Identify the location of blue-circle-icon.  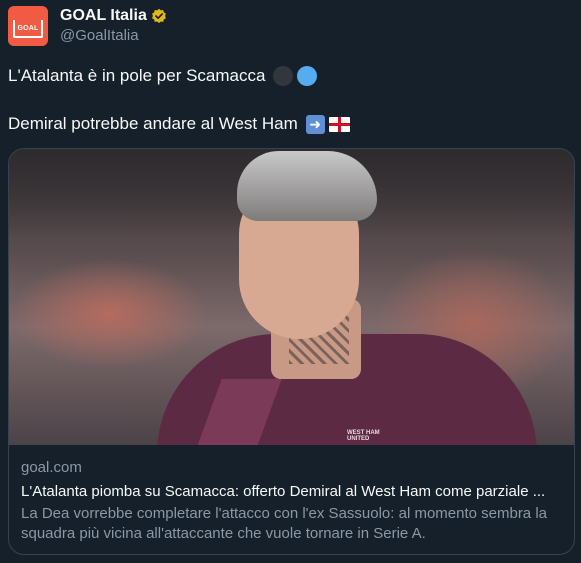
(307, 76).